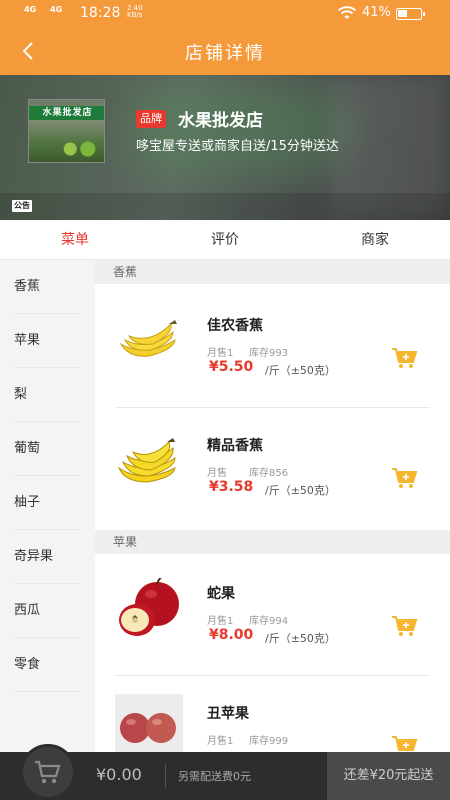 Image resolution: width=450 pixels, height=800 pixels. What do you see at coordinates (269, 473) in the screenshot?
I see `stock-count: 库存856` at bounding box center [269, 473].